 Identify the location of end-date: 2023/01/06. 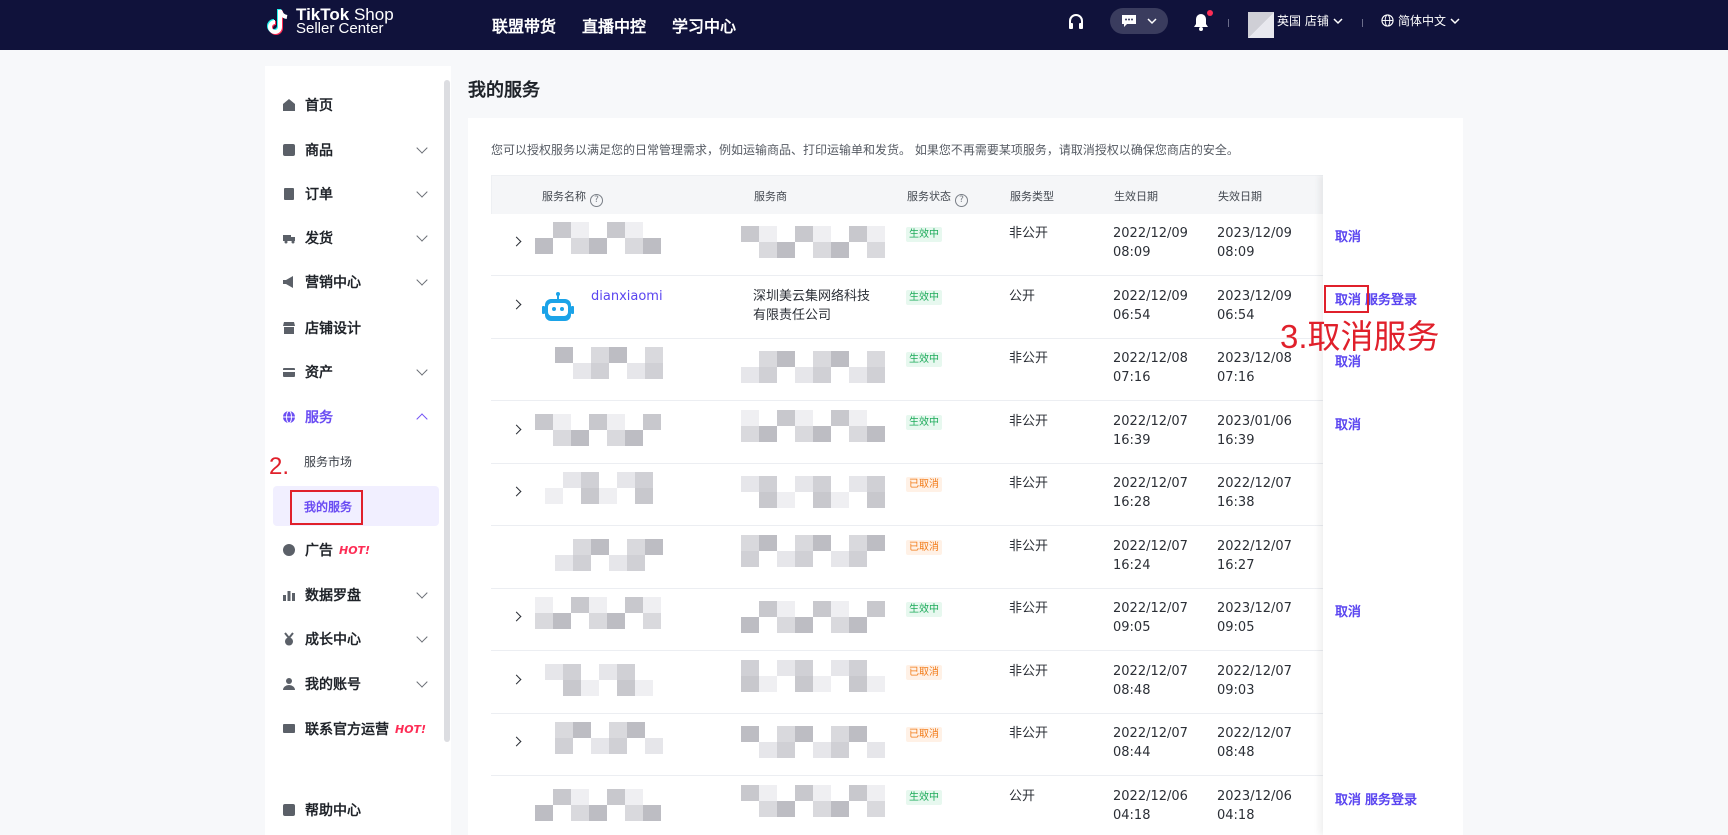
(1254, 421).